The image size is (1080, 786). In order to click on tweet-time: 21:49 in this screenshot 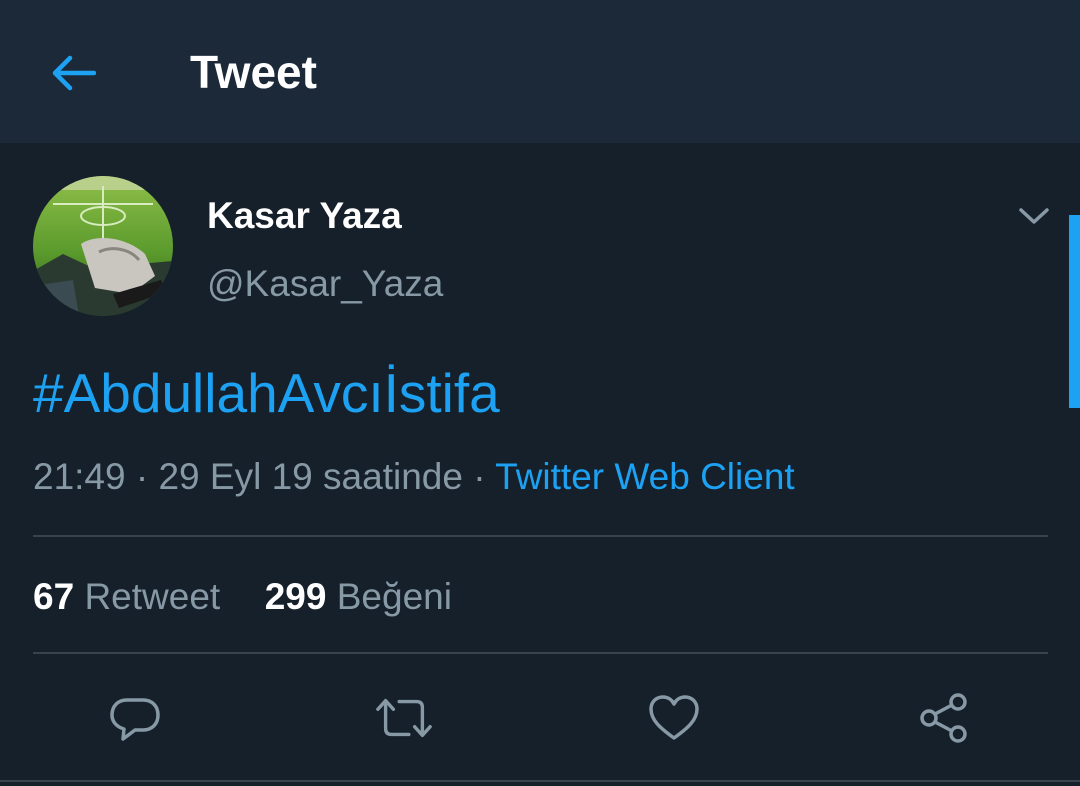, I will do `click(79, 476)`.